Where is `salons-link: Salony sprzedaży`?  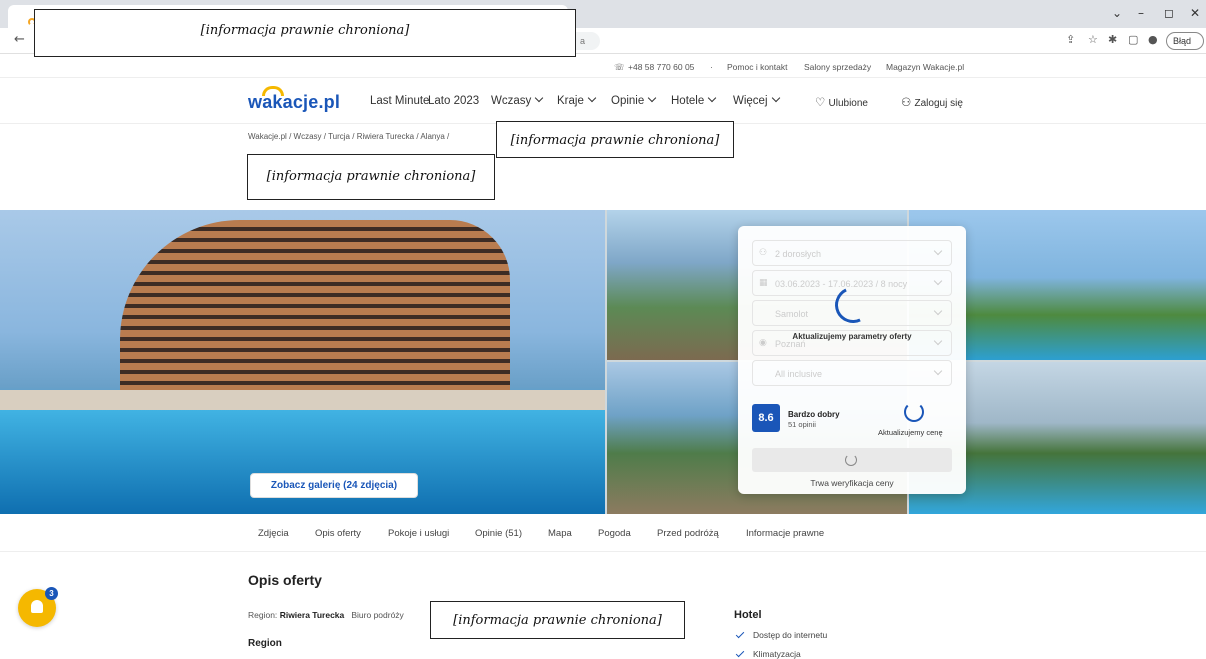
salons-link: Salony sprzedaży is located at coordinates (837, 67).